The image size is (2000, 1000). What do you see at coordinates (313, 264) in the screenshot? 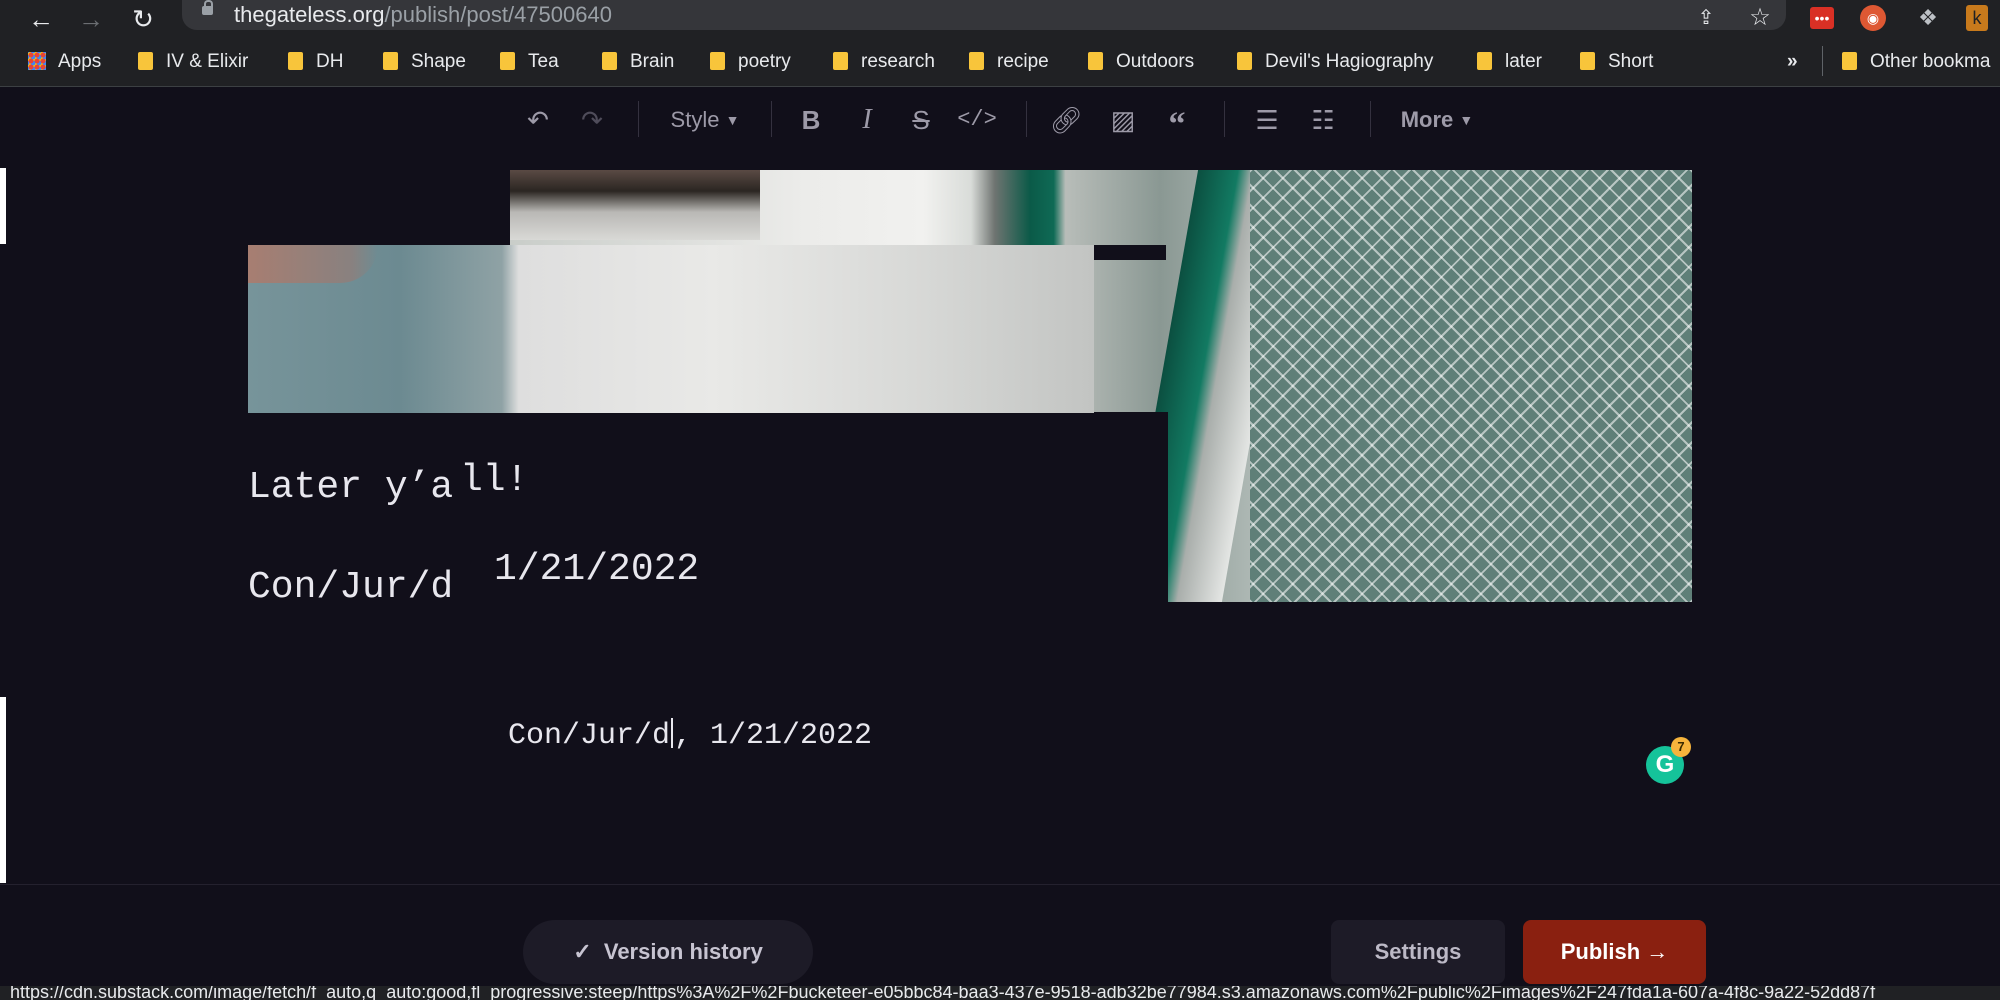
I see `image-stain` at bounding box center [313, 264].